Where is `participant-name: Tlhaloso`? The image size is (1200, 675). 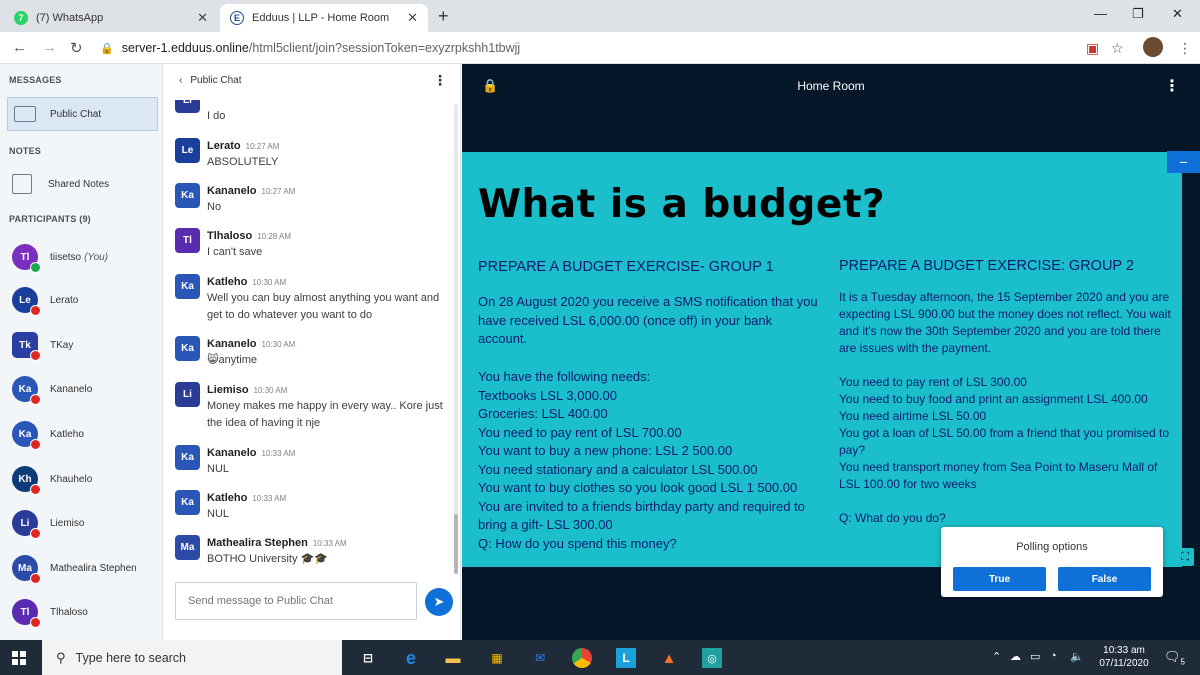 participant-name: Tlhaloso is located at coordinates (69, 612).